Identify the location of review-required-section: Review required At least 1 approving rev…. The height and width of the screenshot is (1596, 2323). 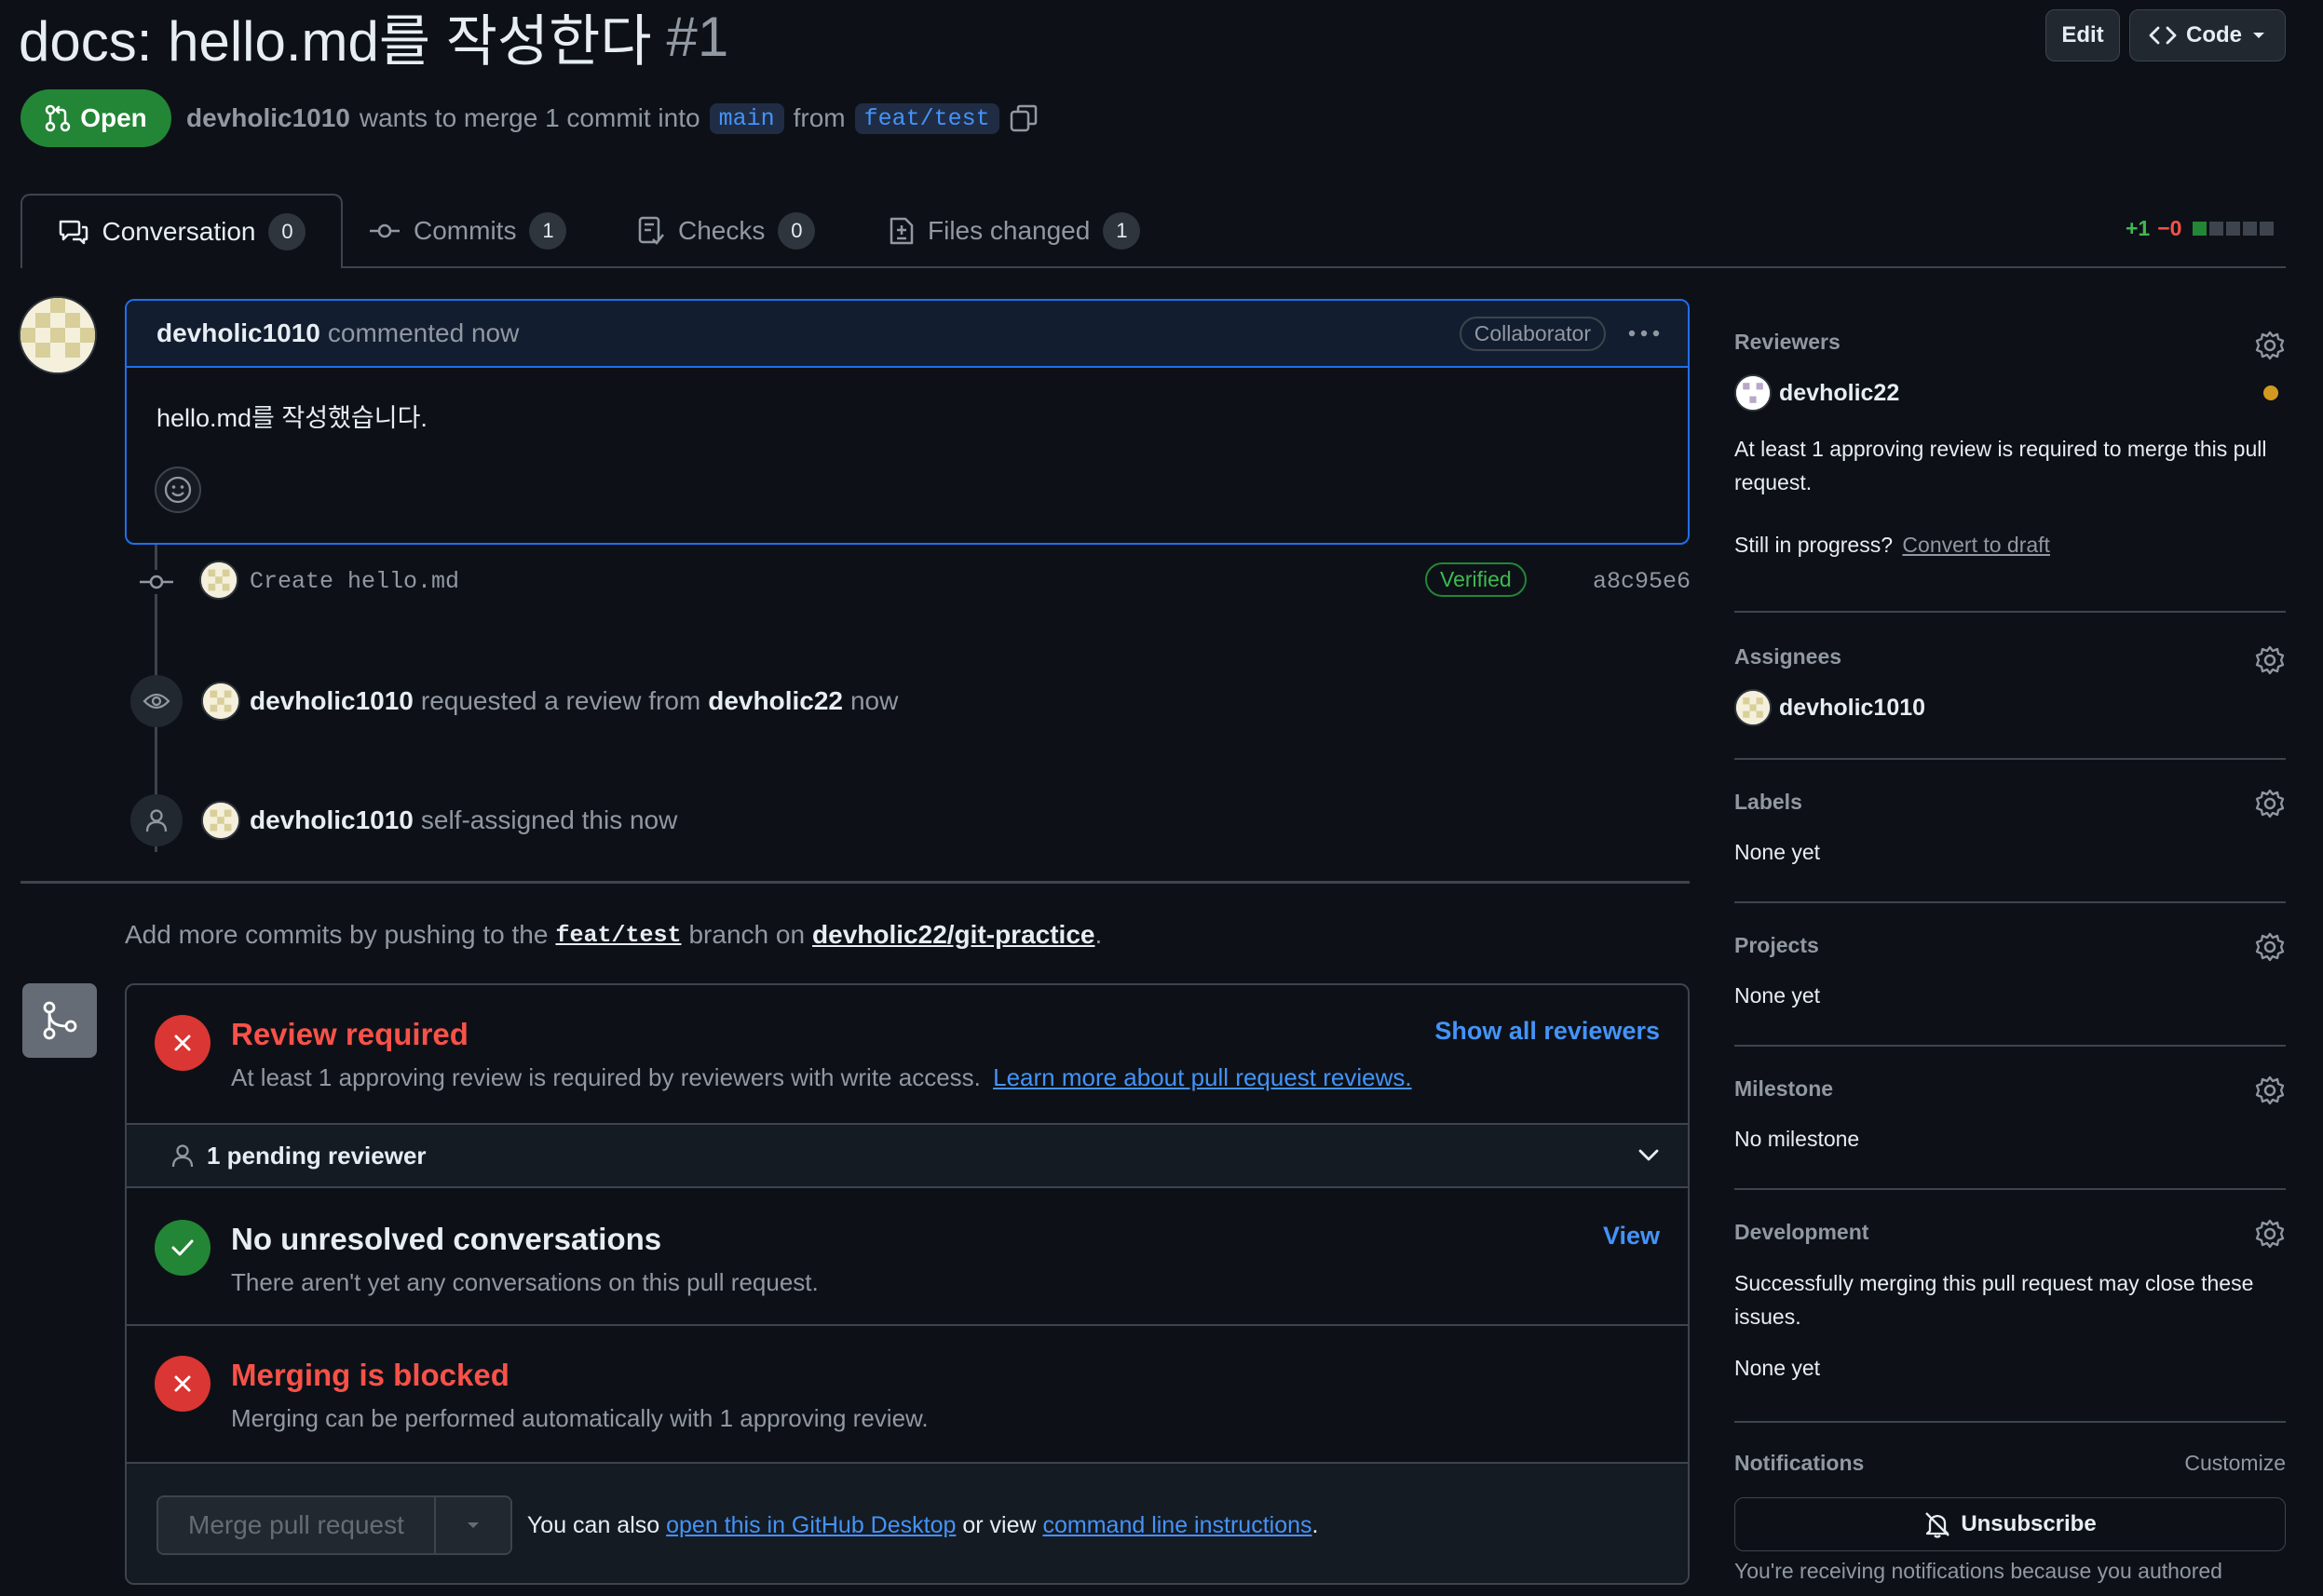
(907, 1054).